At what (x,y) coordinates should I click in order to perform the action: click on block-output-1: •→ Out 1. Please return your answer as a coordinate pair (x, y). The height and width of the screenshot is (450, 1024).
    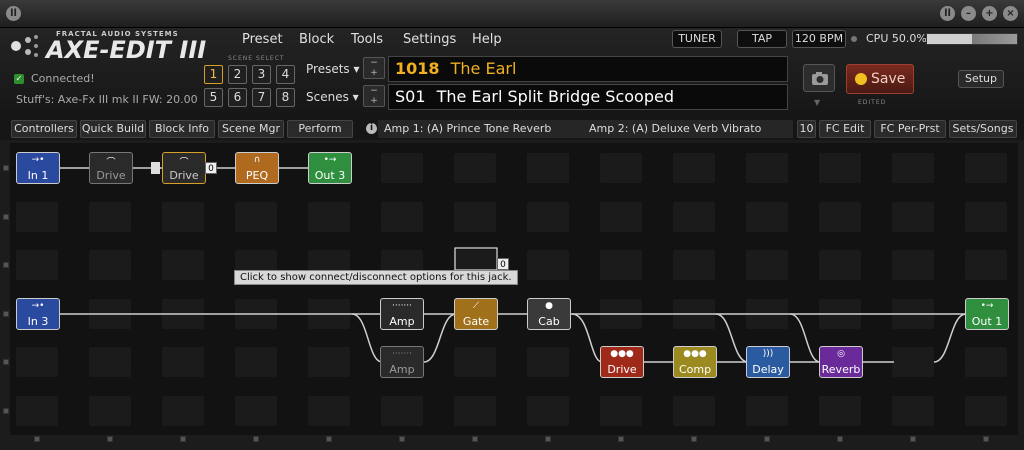
    Looking at the image, I should click on (987, 314).